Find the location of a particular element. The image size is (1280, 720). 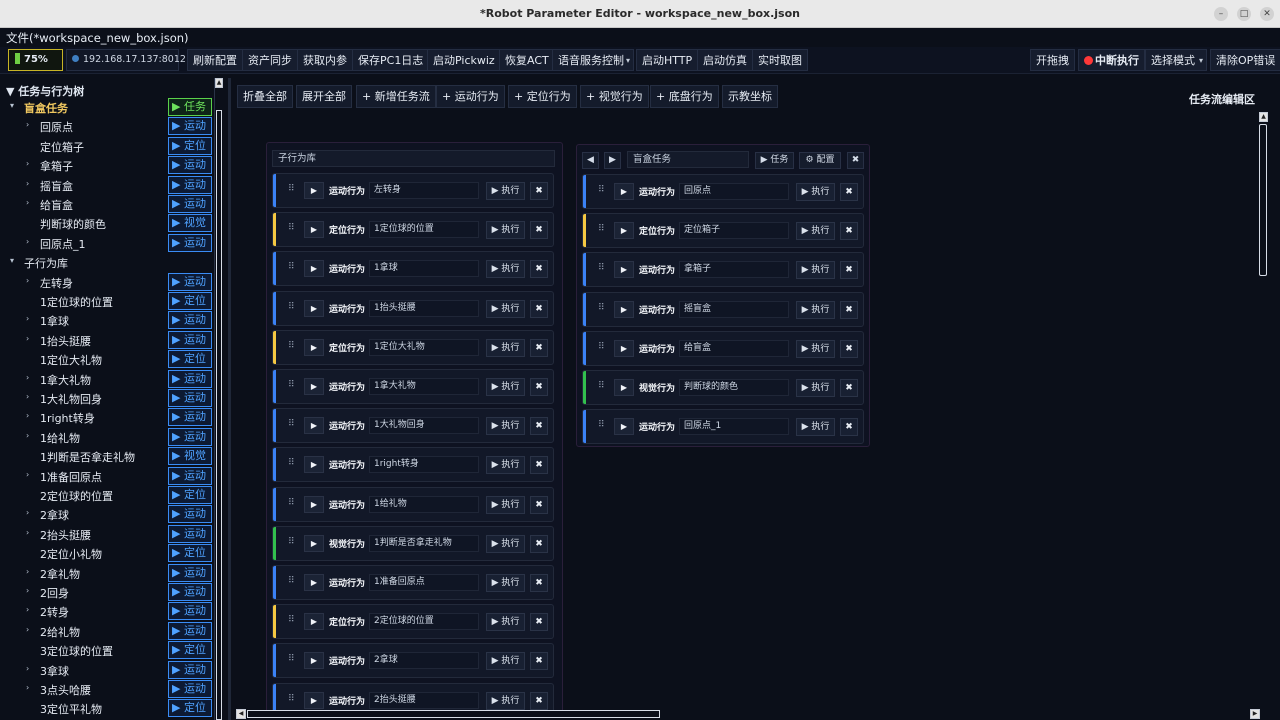

behavior-name-field: 1定位球的位置 is located at coordinates (424, 230).